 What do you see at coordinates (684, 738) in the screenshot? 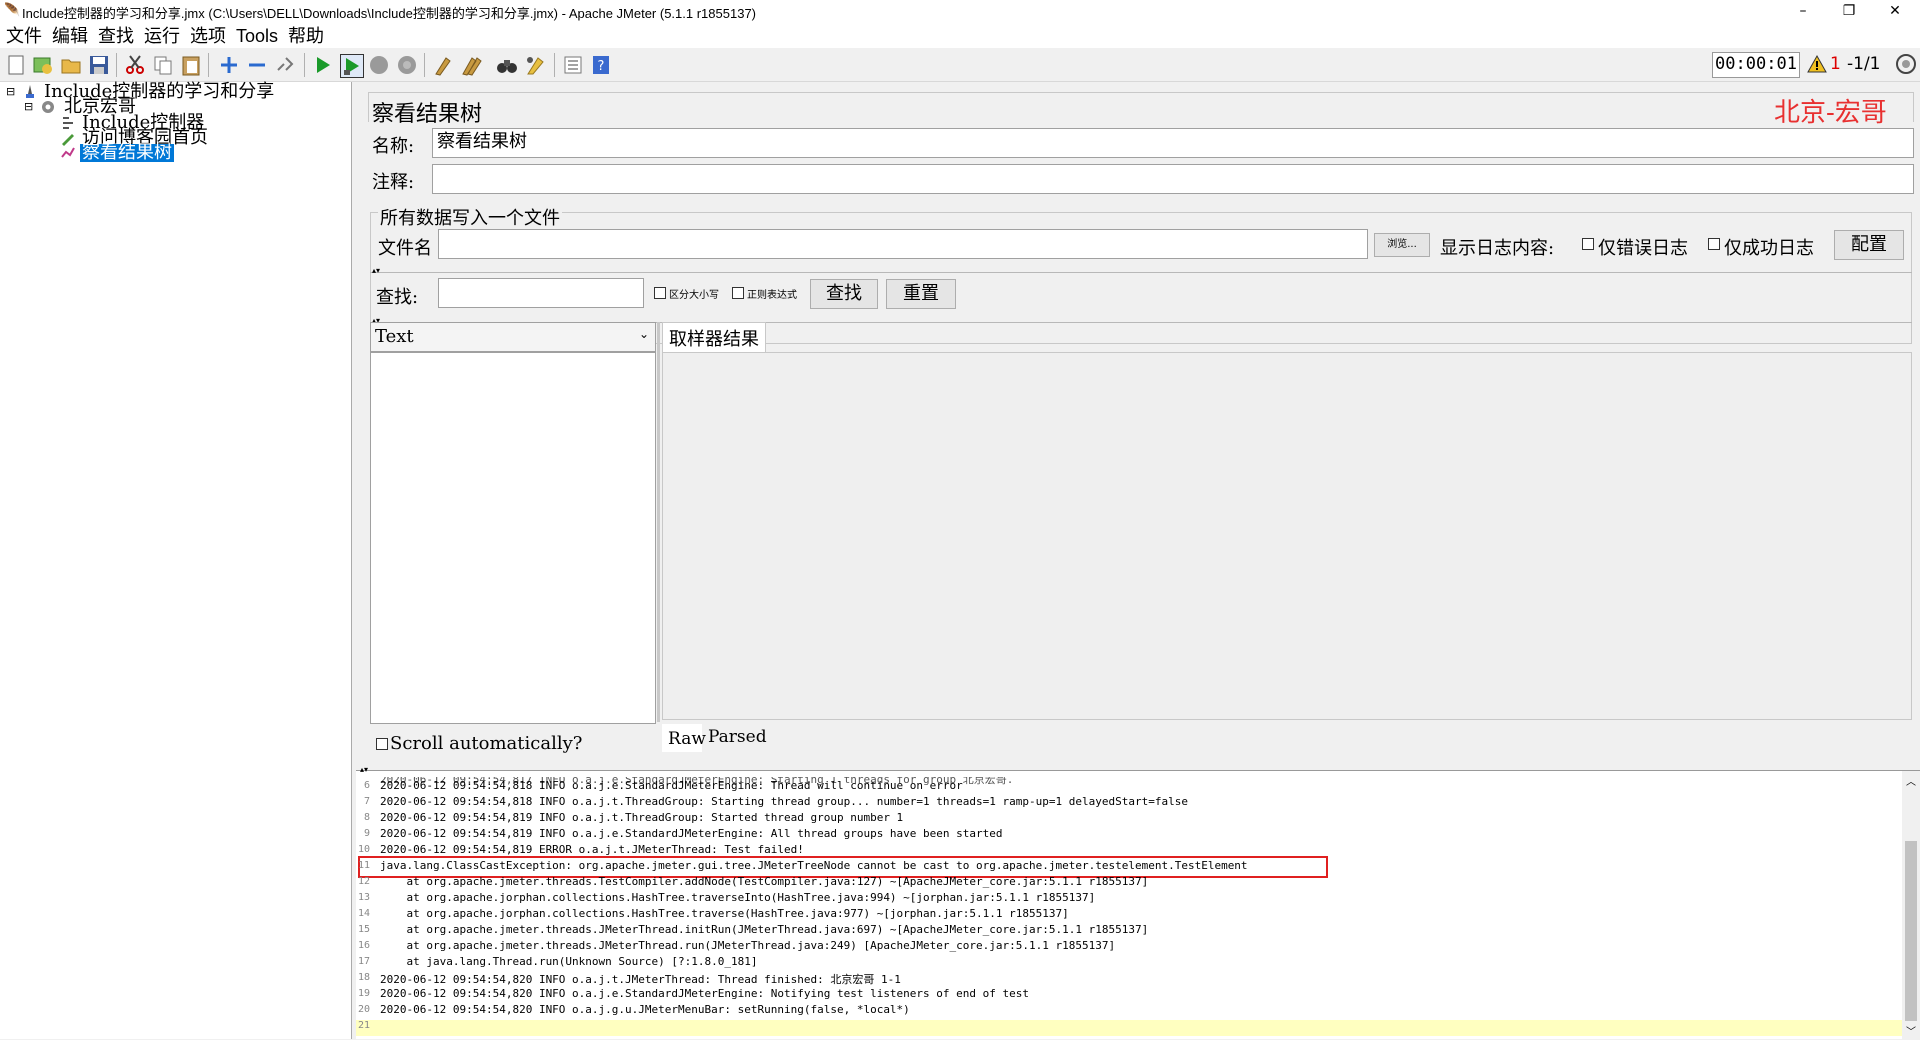
I see `tab-raw: Raw` at bounding box center [684, 738].